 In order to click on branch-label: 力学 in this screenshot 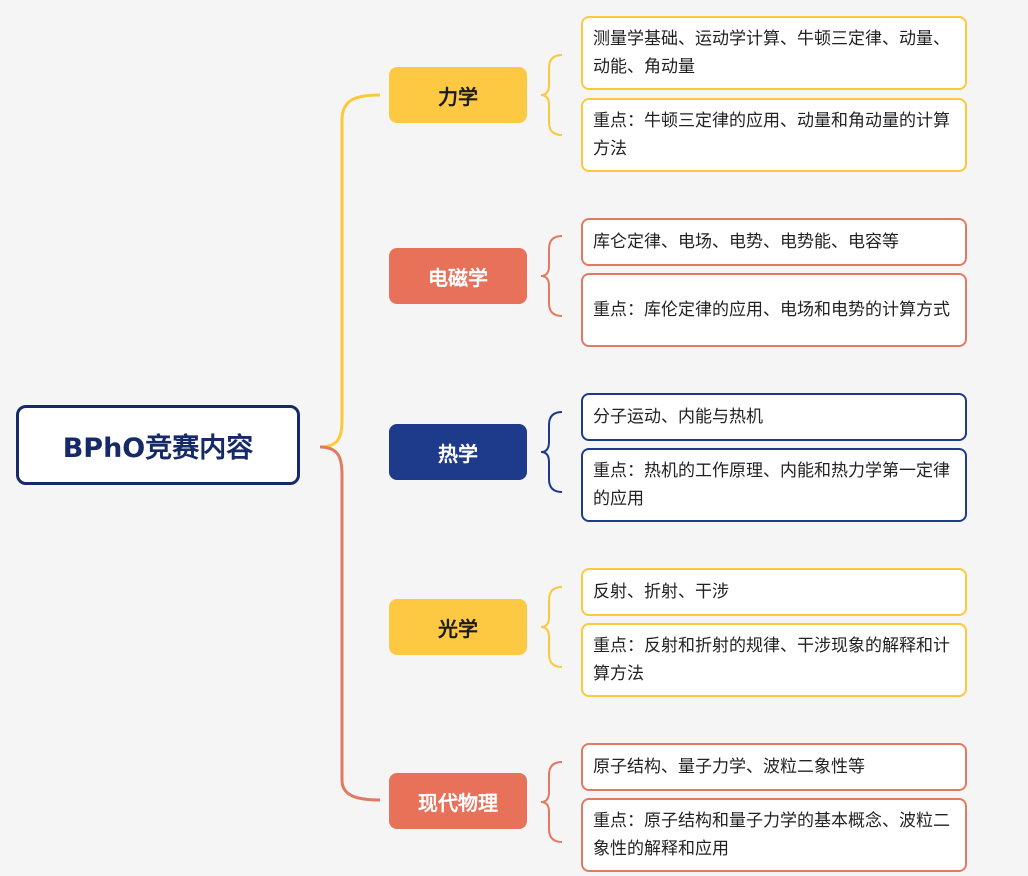, I will do `click(458, 96)`.